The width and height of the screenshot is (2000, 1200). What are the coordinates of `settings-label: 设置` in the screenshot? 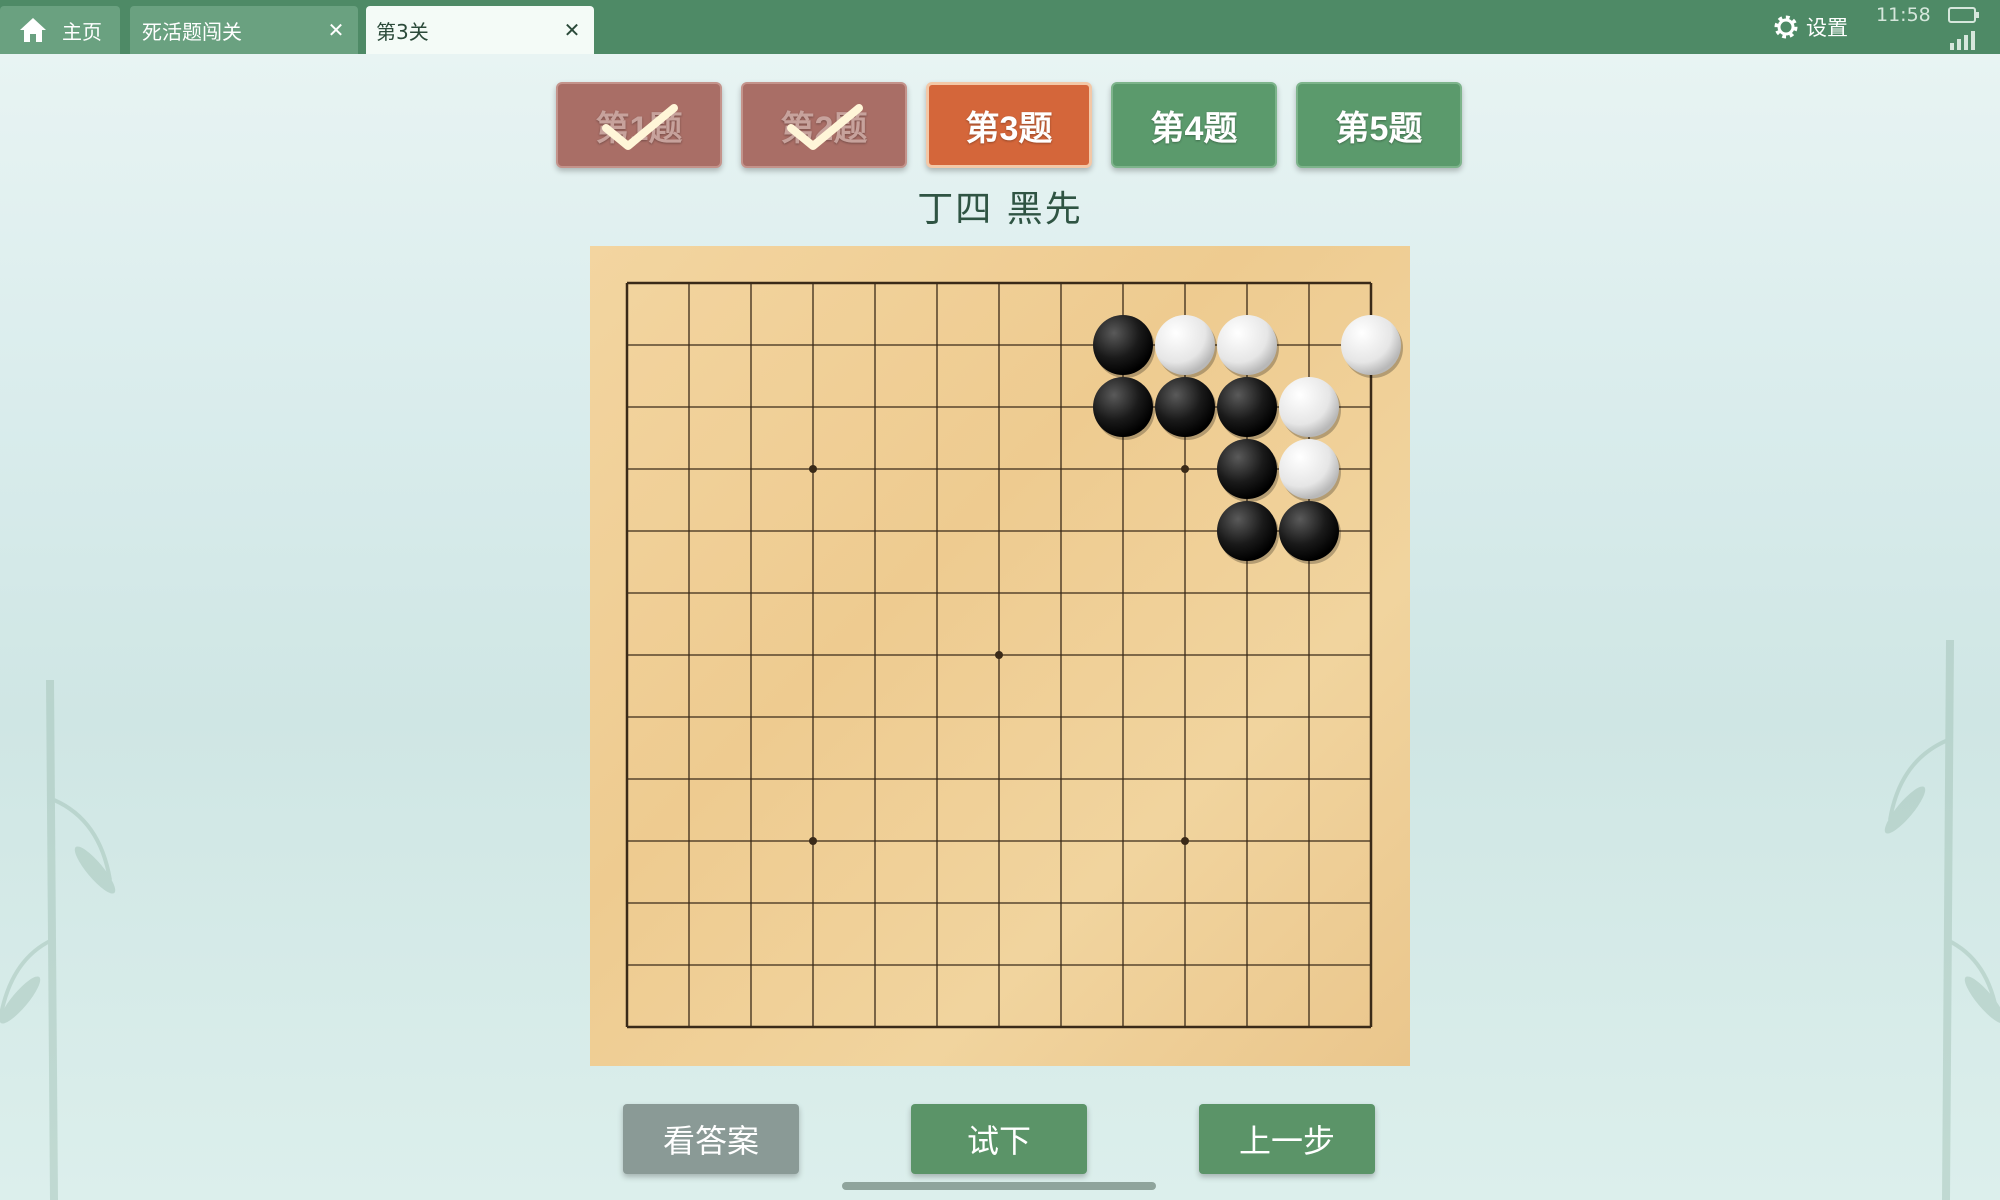 It's located at (1827, 28).